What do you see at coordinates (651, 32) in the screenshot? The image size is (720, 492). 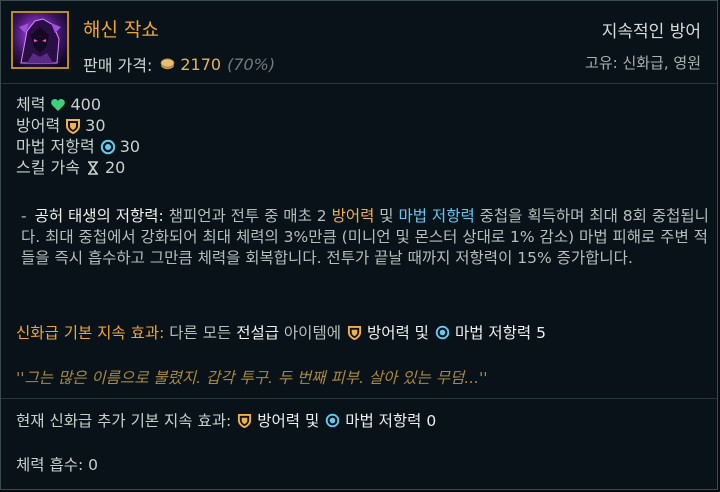 I see `item-type: 지속적인 방어` at bounding box center [651, 32].